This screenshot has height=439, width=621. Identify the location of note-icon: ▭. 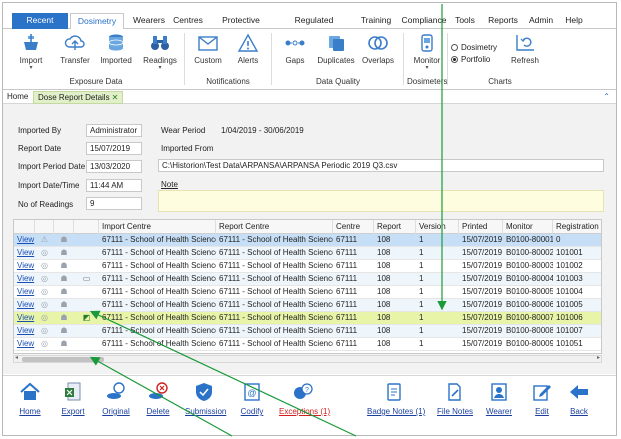
(86, 279).